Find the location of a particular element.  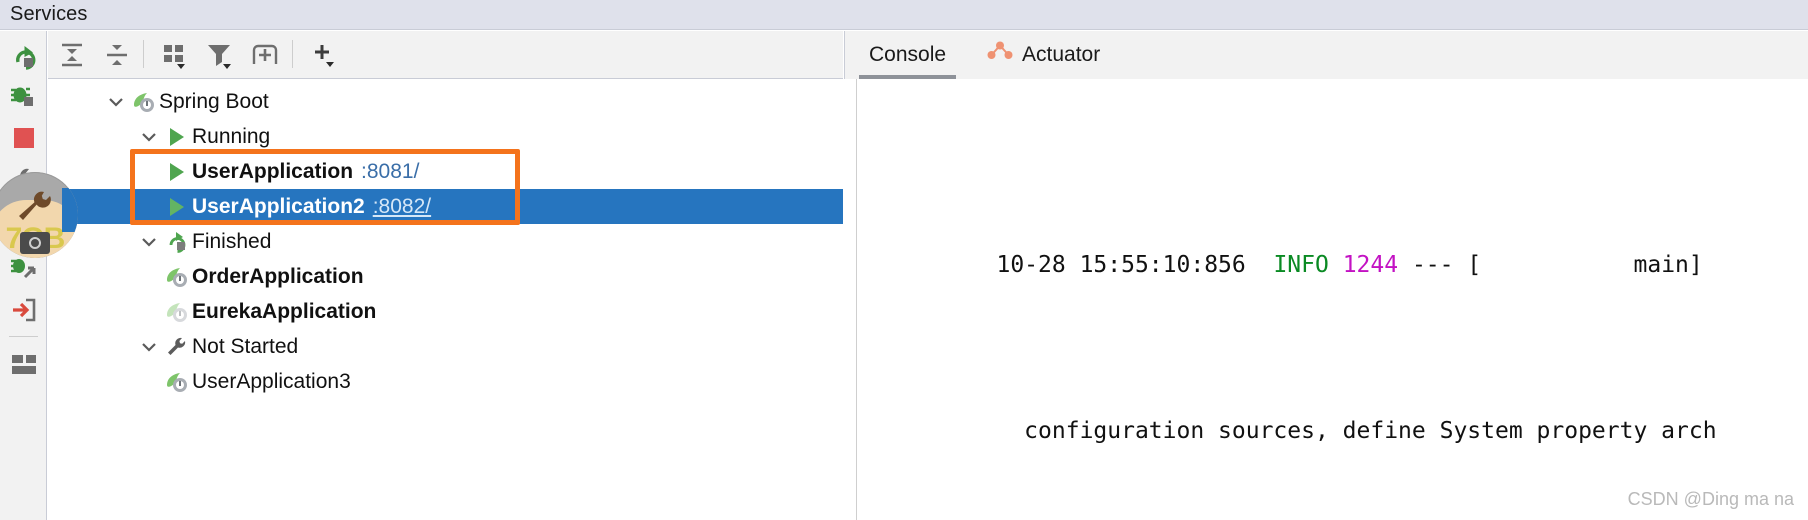

tree-node-label: EurekaApplication is located at coordinates (284, 311).